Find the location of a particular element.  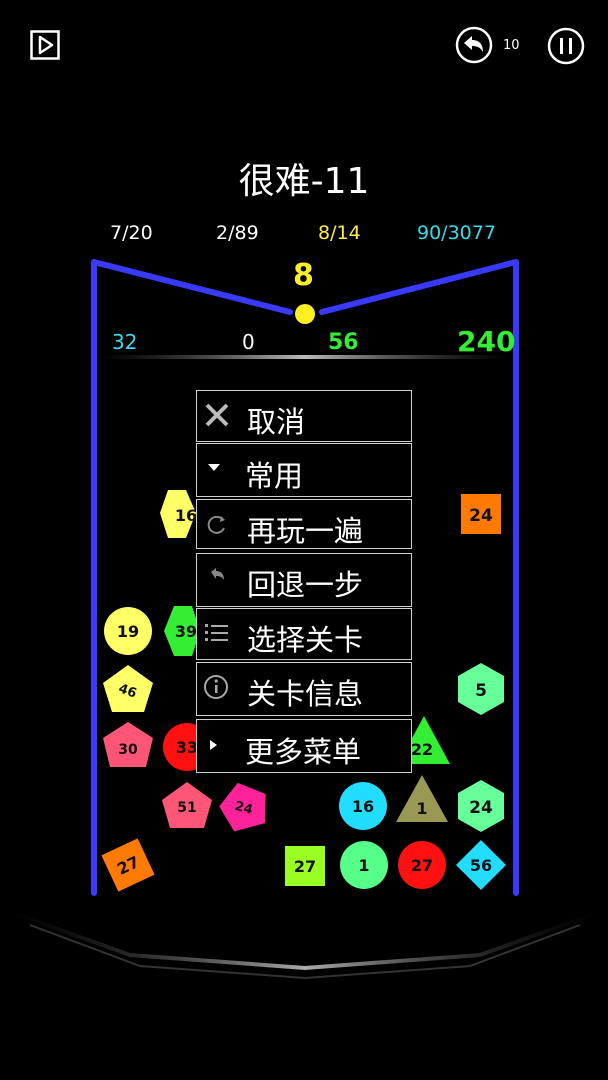

block-circle-1: 1 is located at coordinates (364, 865).